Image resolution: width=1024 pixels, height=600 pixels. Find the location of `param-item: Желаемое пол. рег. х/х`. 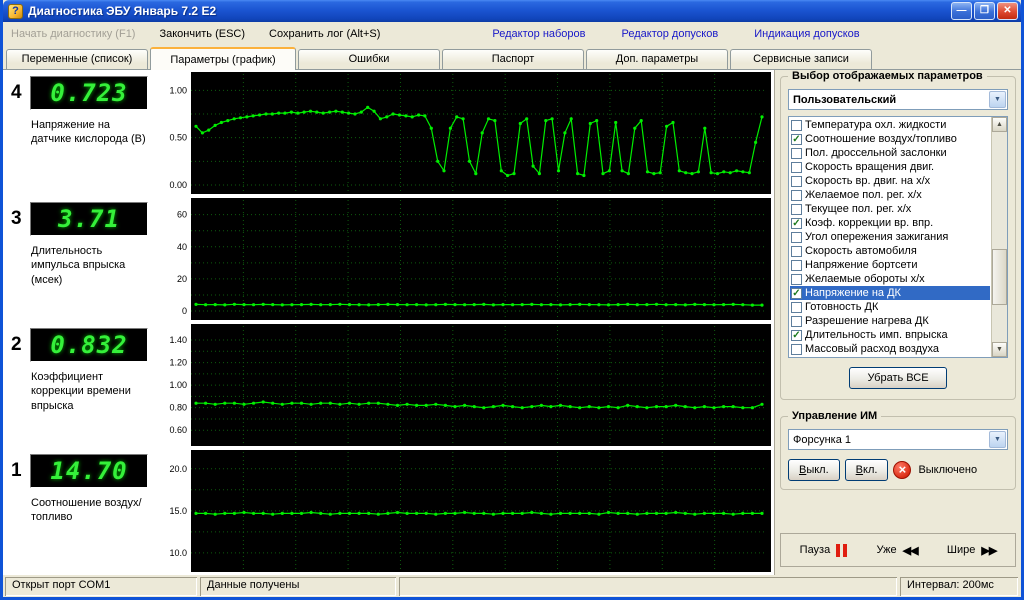

param-item: Желаемое пол. рег. х/х is located at coordinates (890, 195).